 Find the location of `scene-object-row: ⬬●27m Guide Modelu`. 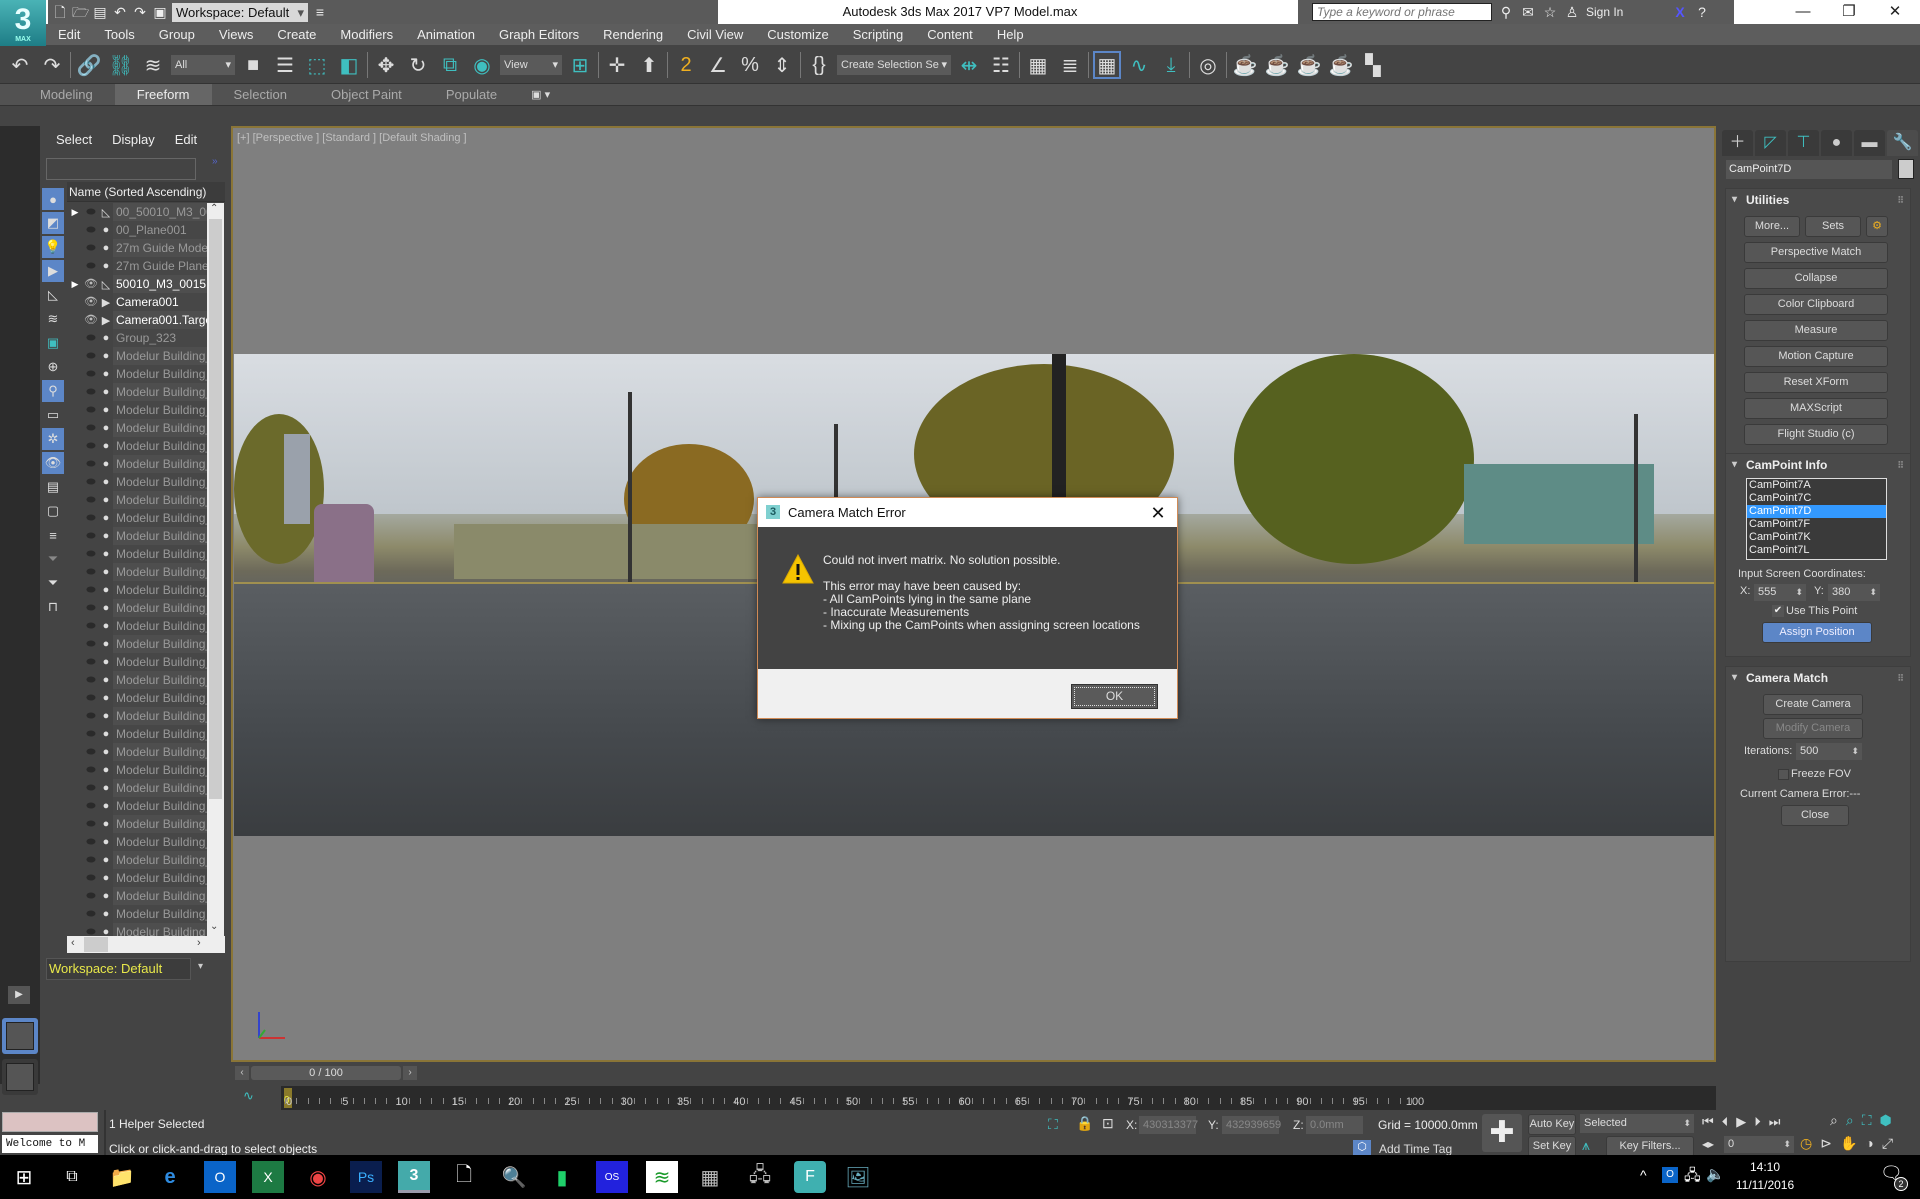

scene-object-row: ⬬●27m Guide Modelu is located at coordinates (137, 248).